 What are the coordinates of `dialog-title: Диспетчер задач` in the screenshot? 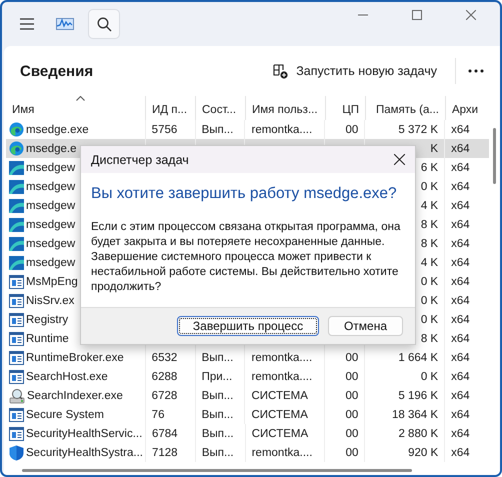 It's located at (140, 159).